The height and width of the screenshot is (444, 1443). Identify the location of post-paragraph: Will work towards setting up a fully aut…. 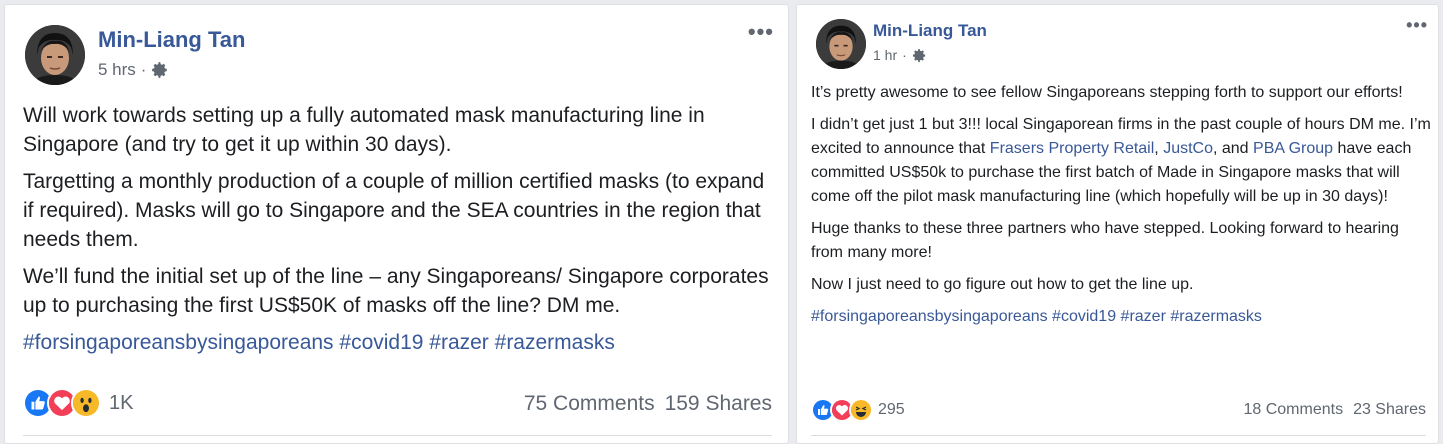
(364, 130).